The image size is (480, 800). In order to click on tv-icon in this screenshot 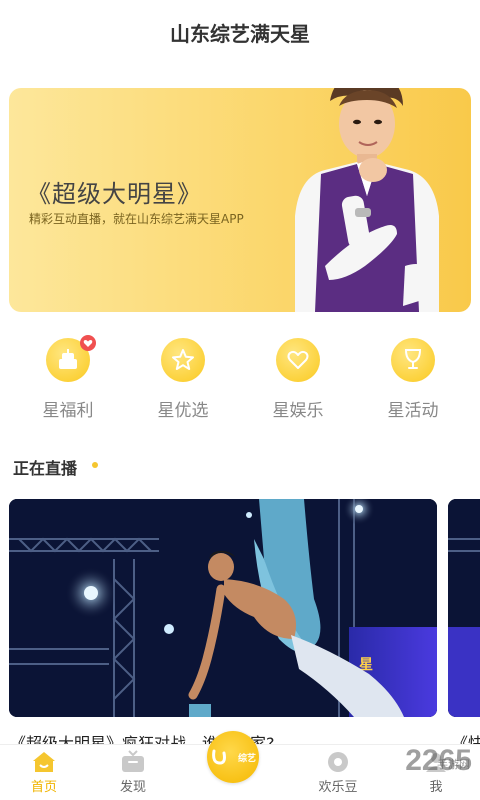, I will do `click(133, 762)`.